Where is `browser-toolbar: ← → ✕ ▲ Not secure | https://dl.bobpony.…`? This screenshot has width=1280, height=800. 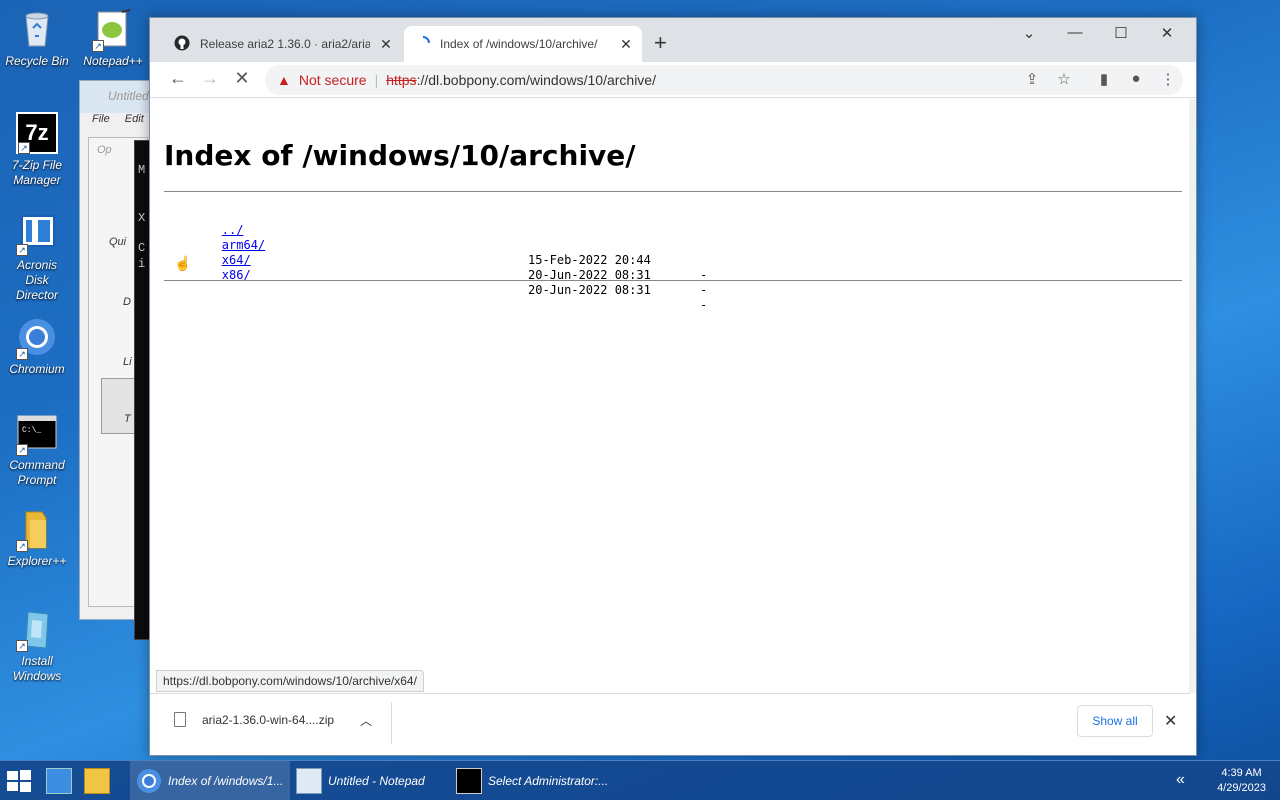
browser-toolbar: ← → ✕ ▲ Not secure | https://dl.bobpony.… is located at coordinates (673, 80).